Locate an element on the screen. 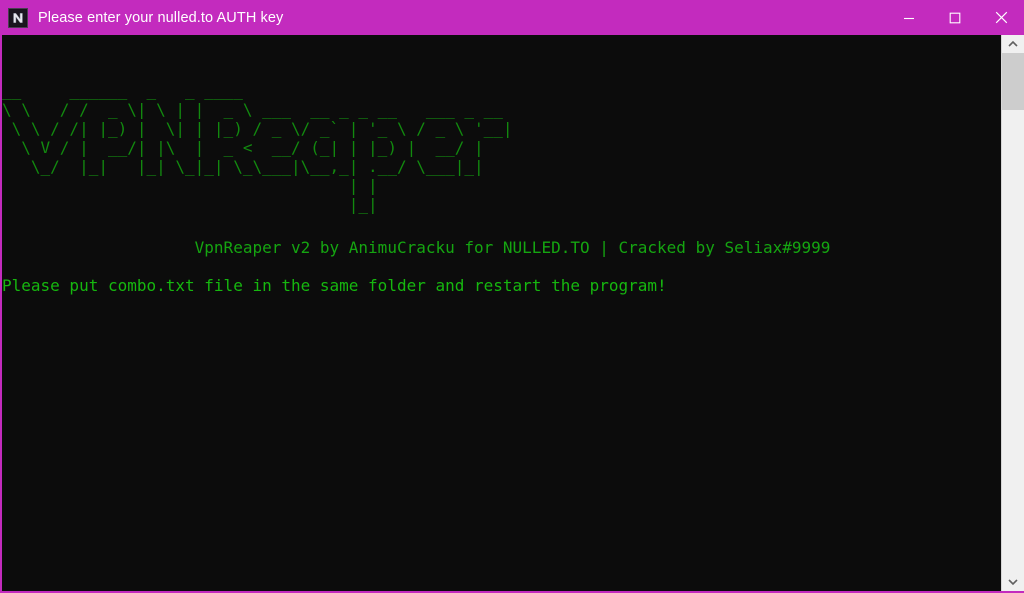  scroll-down-button is located at coordinates (1013, 582).